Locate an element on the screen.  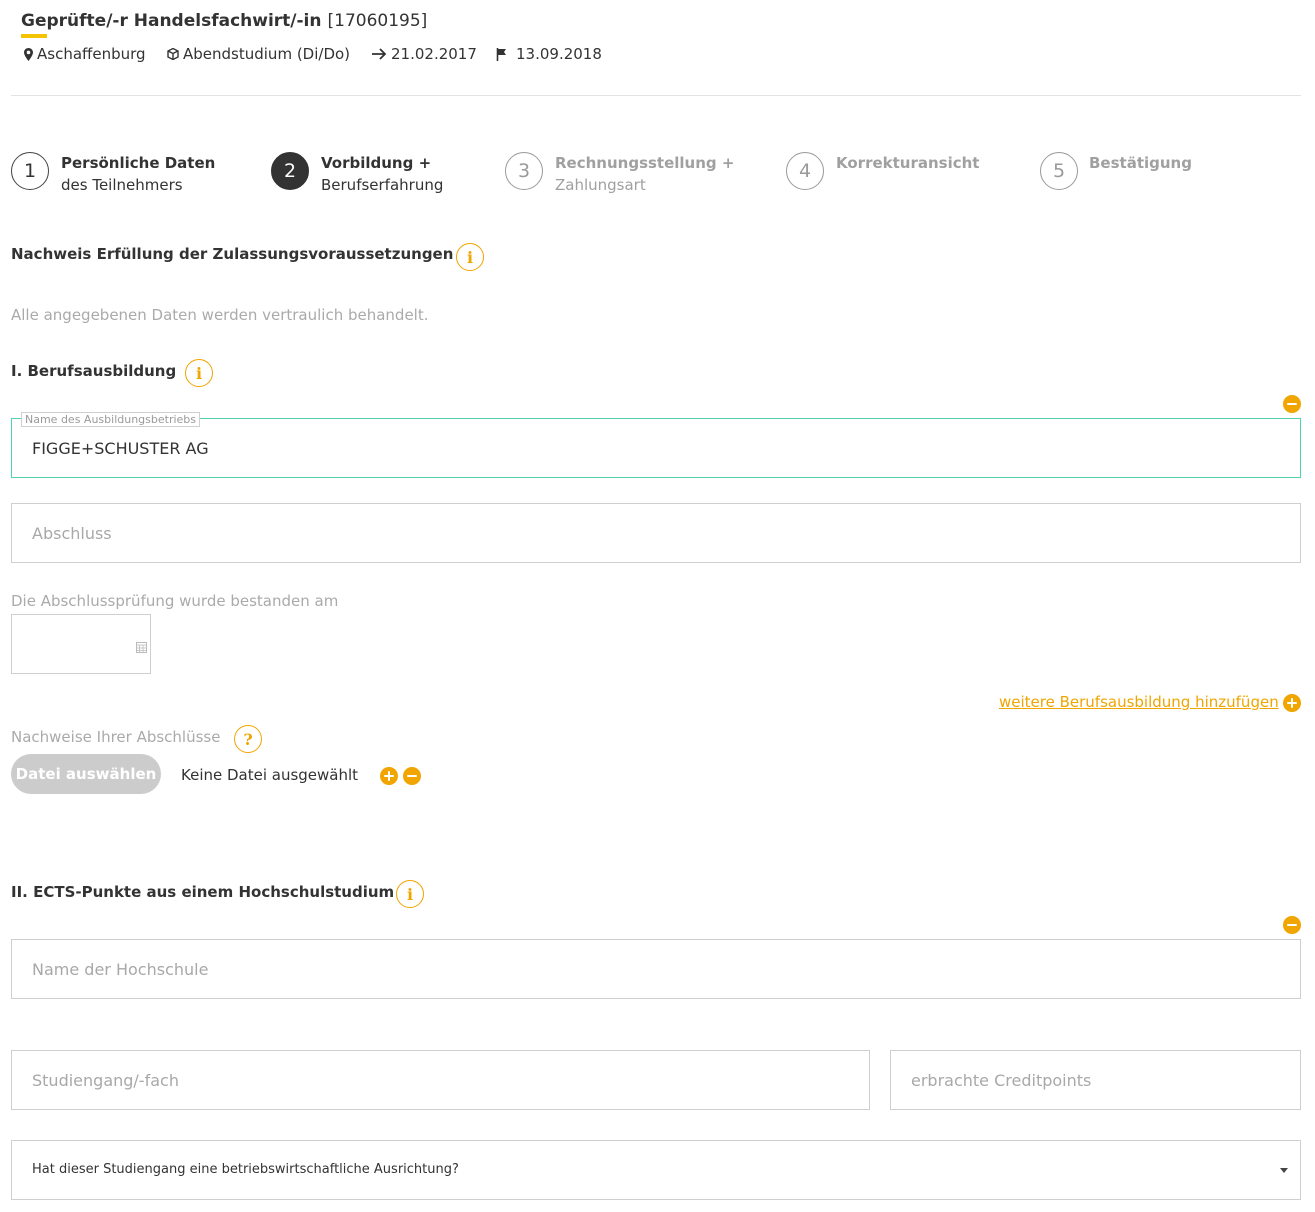
meta-location: Aschaffenburg is located at coordinates (85, 54).